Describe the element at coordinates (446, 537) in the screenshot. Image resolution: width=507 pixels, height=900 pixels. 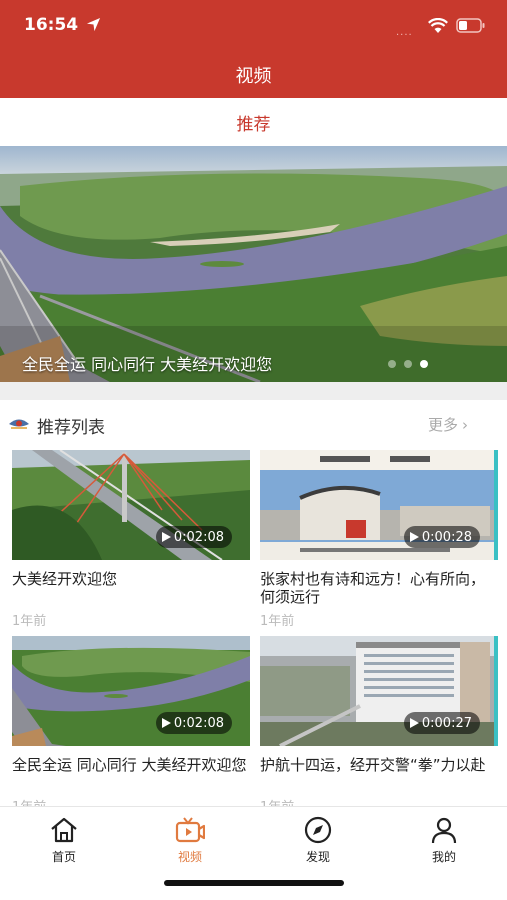
I see `duration-text: 0:00:28` at that location.